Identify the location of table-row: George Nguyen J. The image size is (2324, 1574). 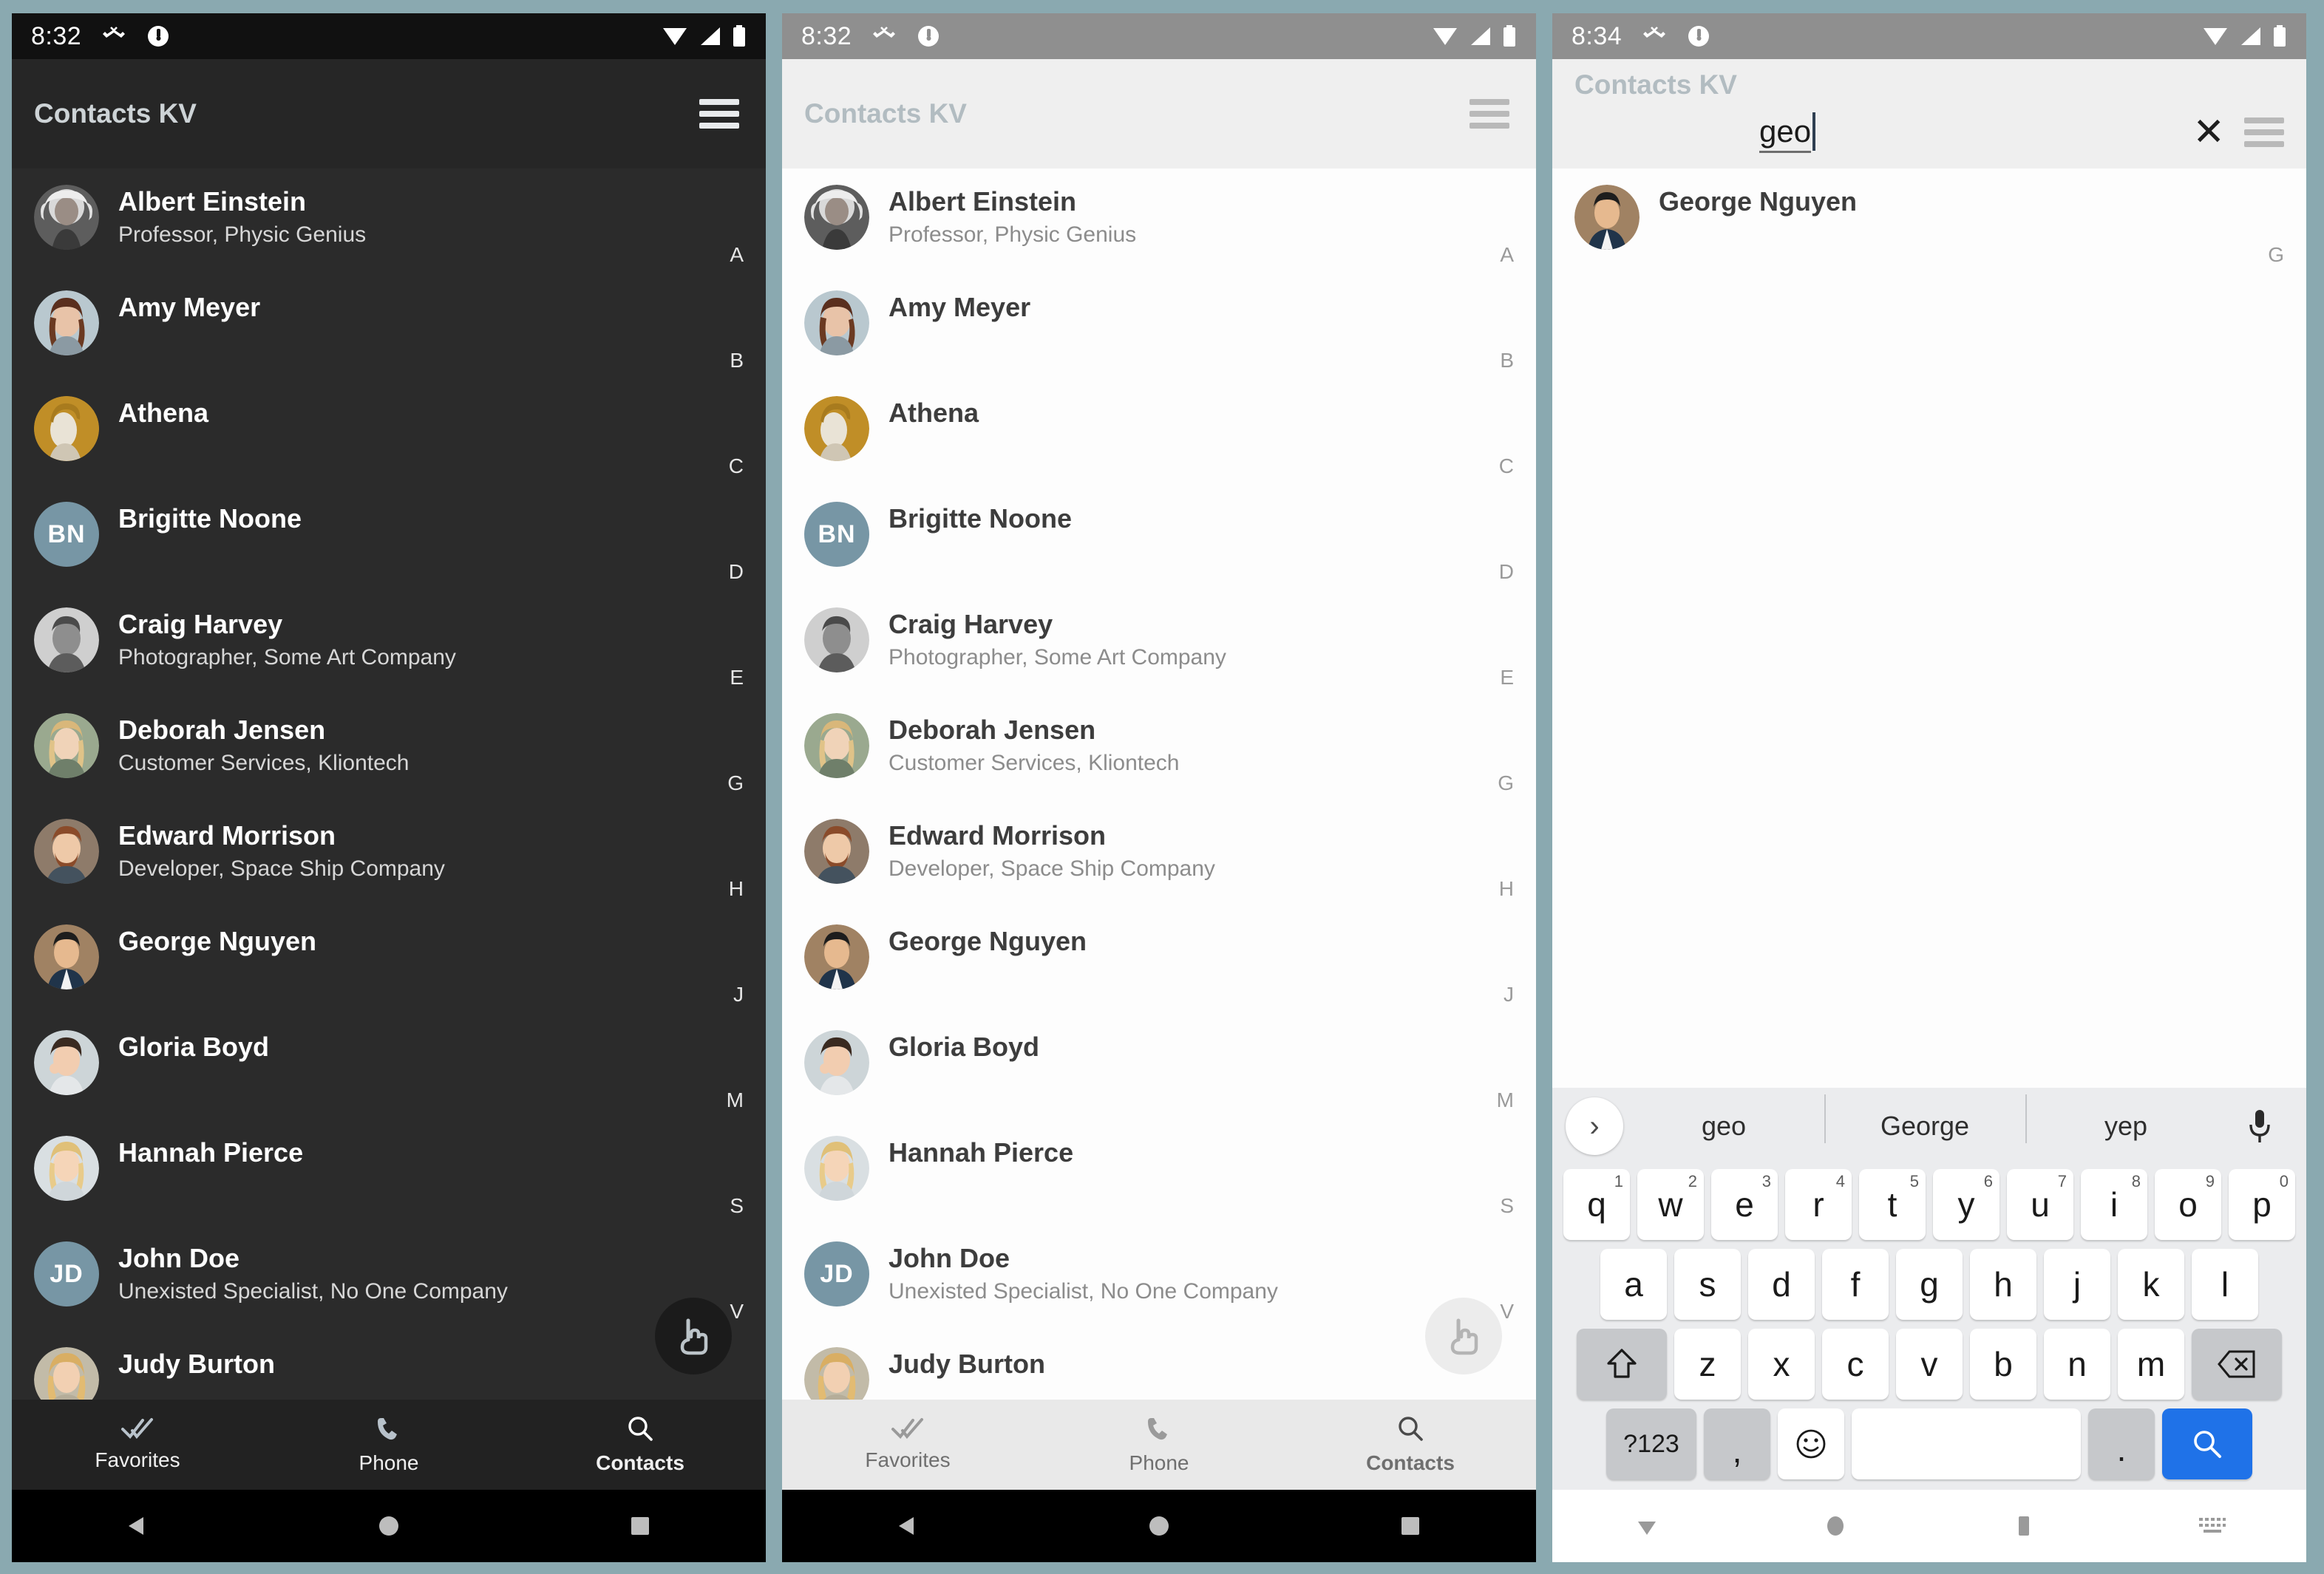
(1159, 961).